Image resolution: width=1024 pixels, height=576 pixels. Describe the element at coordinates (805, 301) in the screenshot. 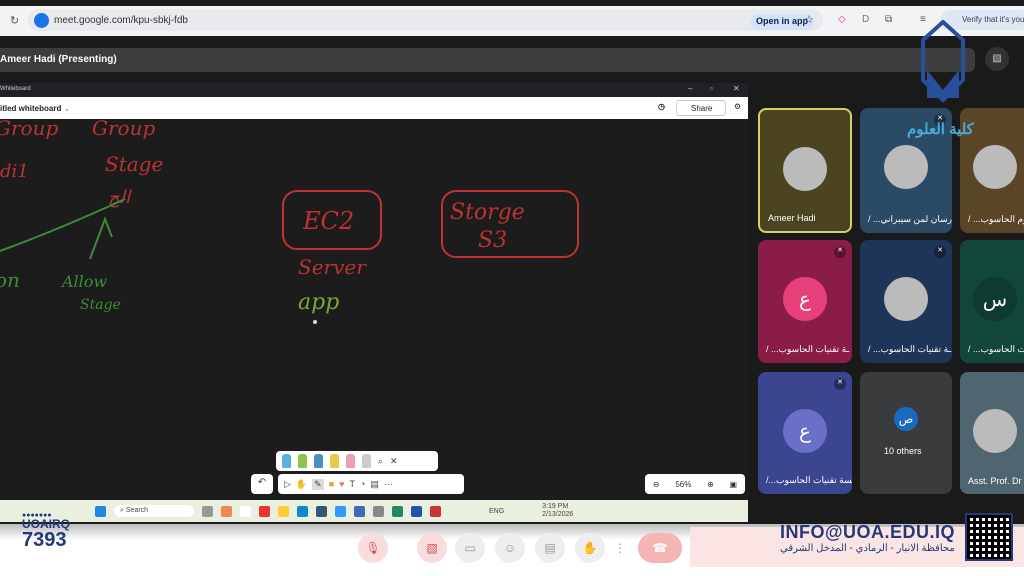

I see `participant-tile: ع ✕ / ...ـة تقنيات الحاسوب` at that location.